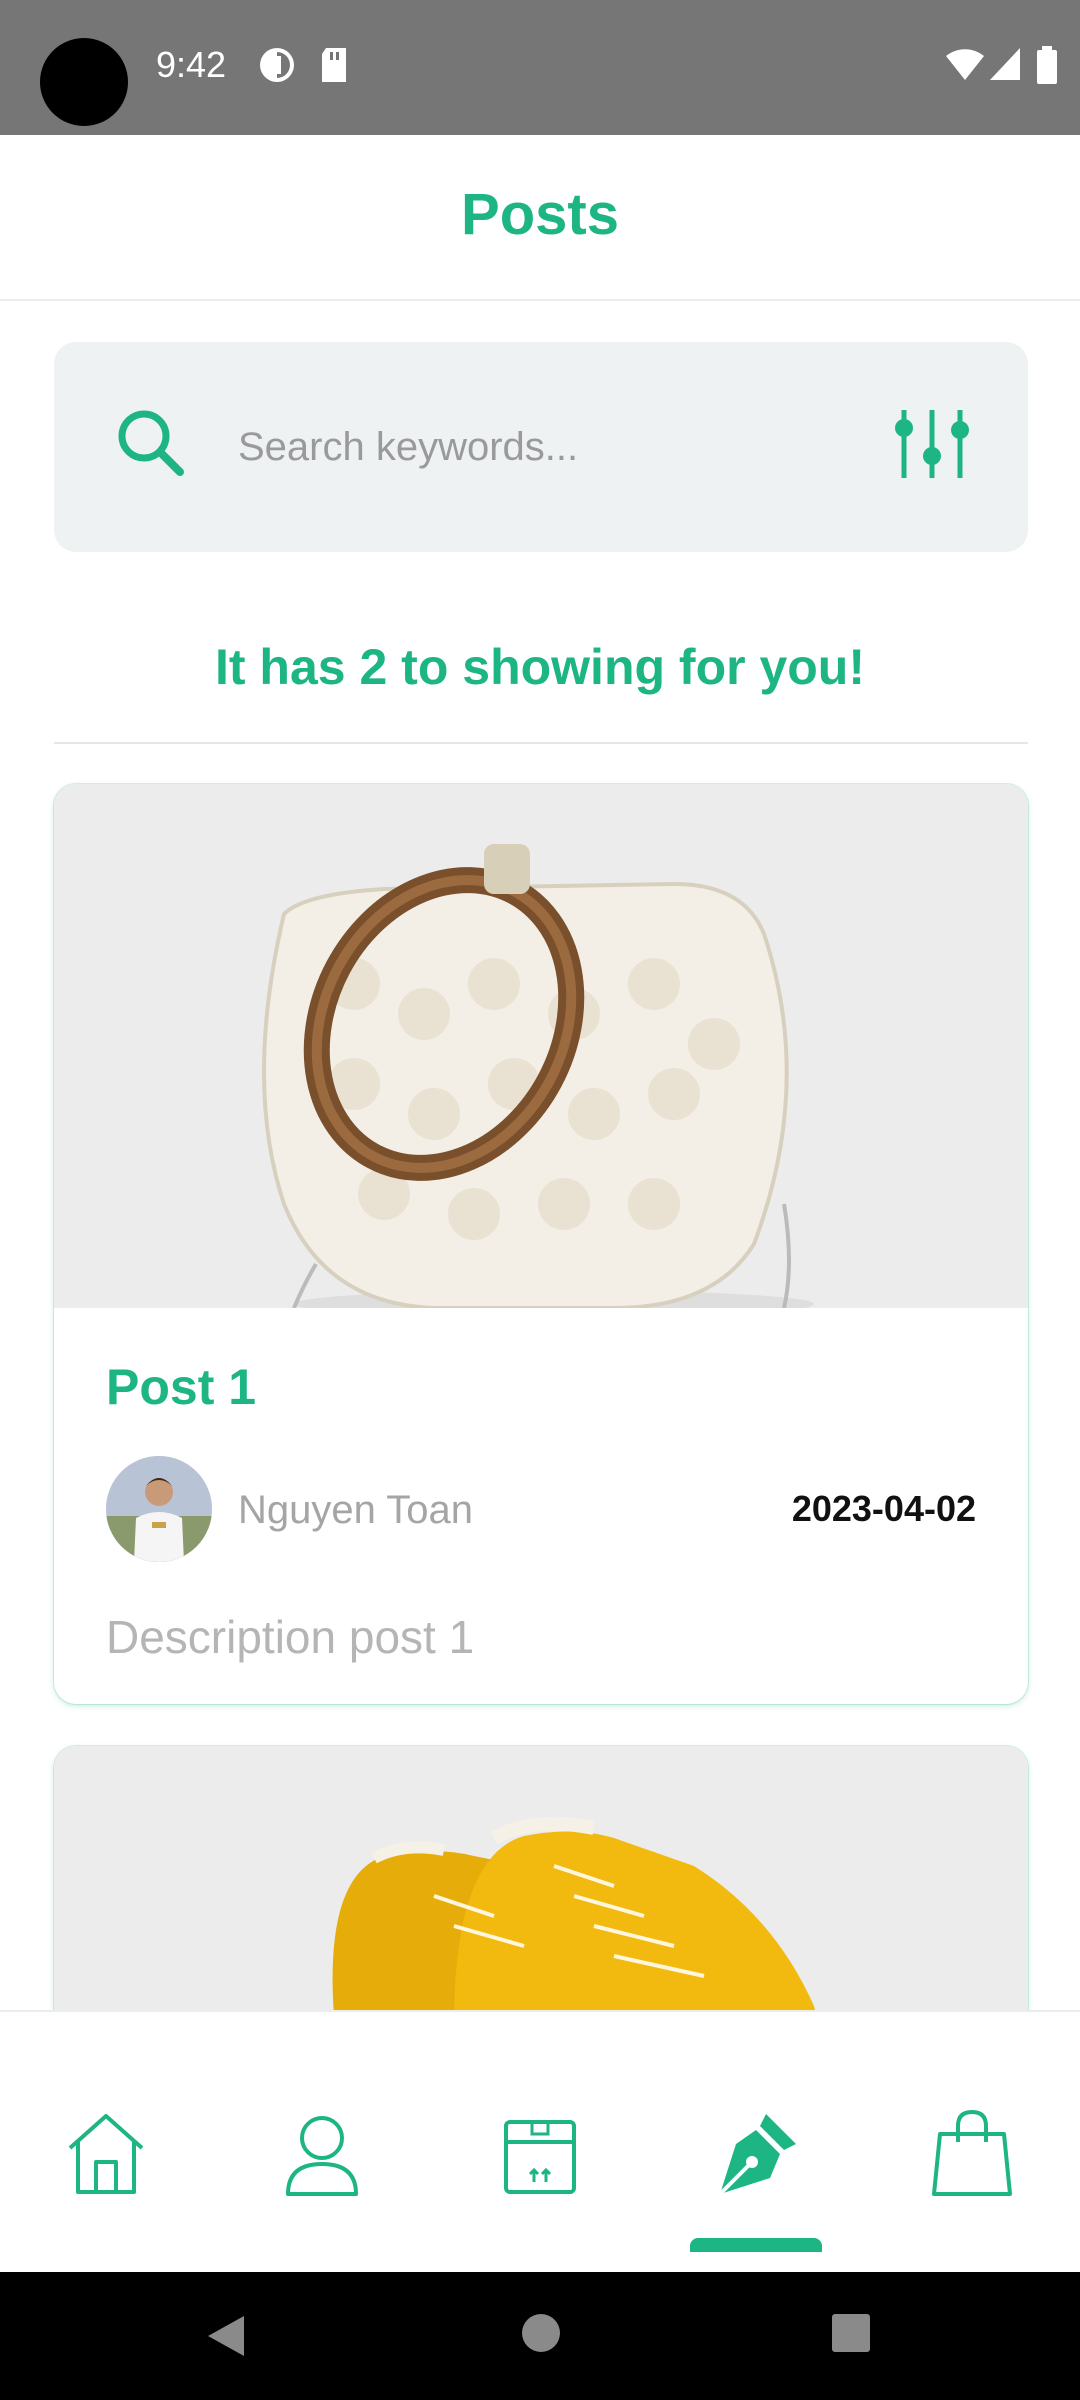 Image resolution: width=1080 pixels, height=2400 pixels. What do you see at coordinates (972, 2154) in the screenshot?
I see `shopping-bag-icon` at bounding box center [972, 2154].